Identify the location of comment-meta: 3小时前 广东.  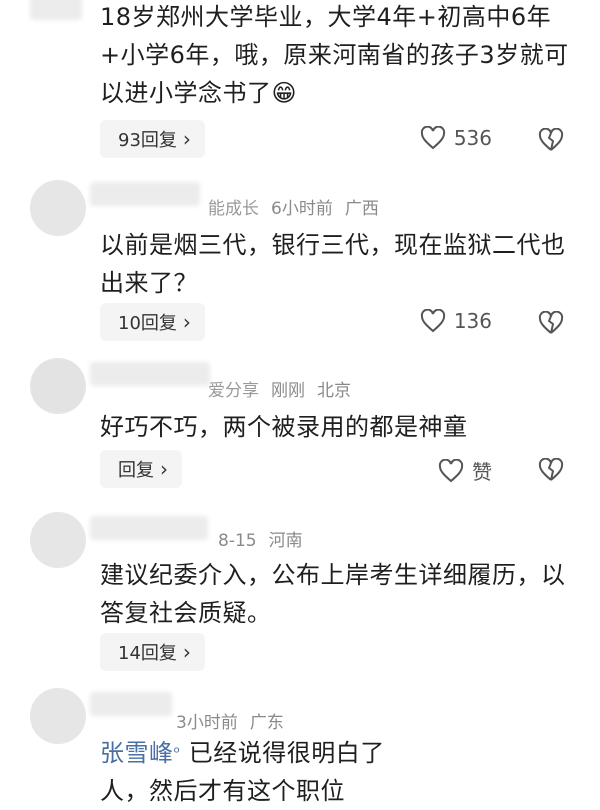
(230, 723).